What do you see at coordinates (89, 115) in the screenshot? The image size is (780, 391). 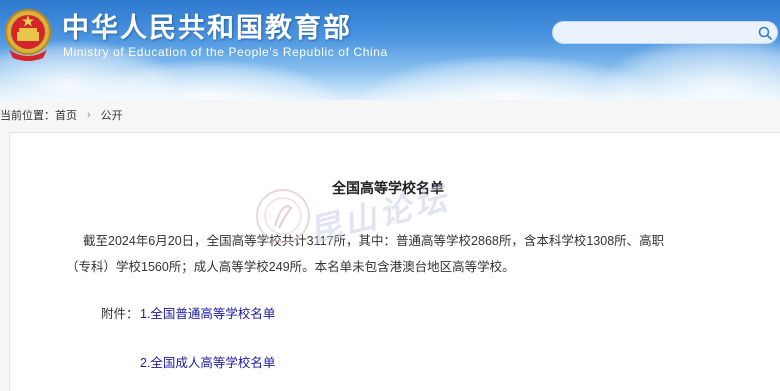 I see `chevron-right-icon: ›` at bounding box center [89, 115].